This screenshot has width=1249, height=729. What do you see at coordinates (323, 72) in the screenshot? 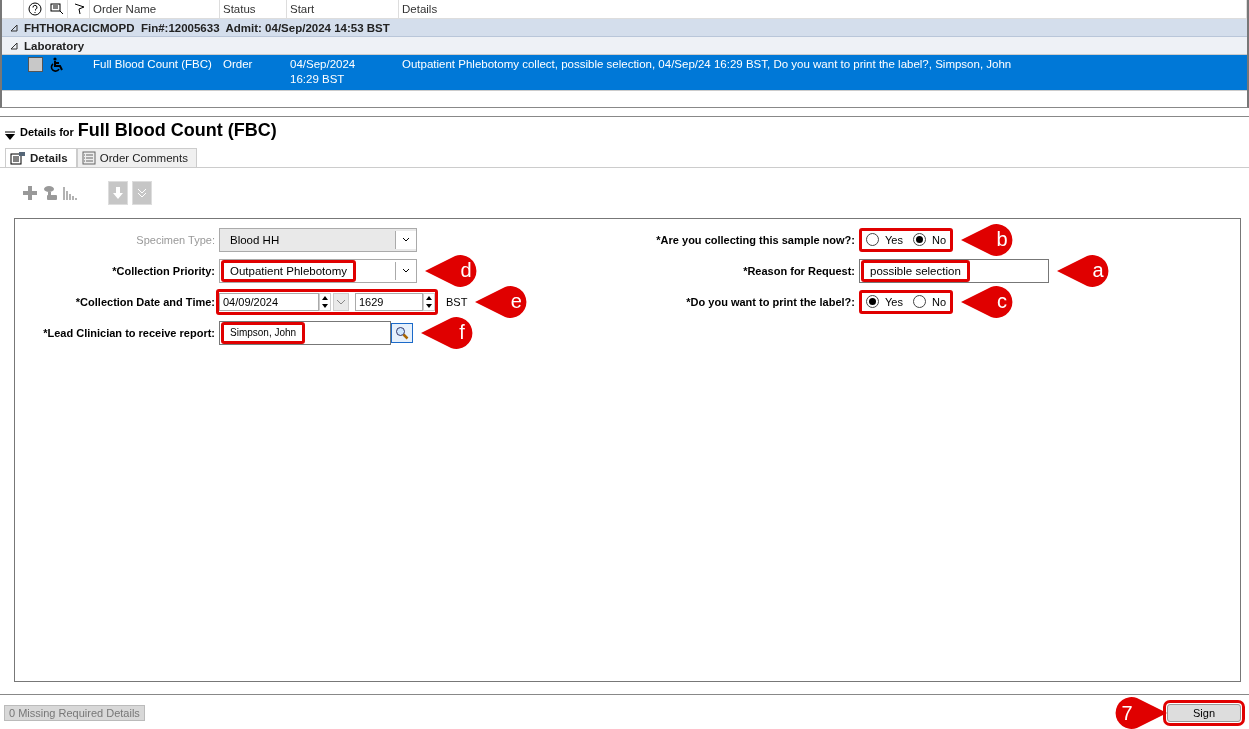
I see `table-cell-text: 04/Sep/2024 16:29 BST` at bounding box center [323, 72].